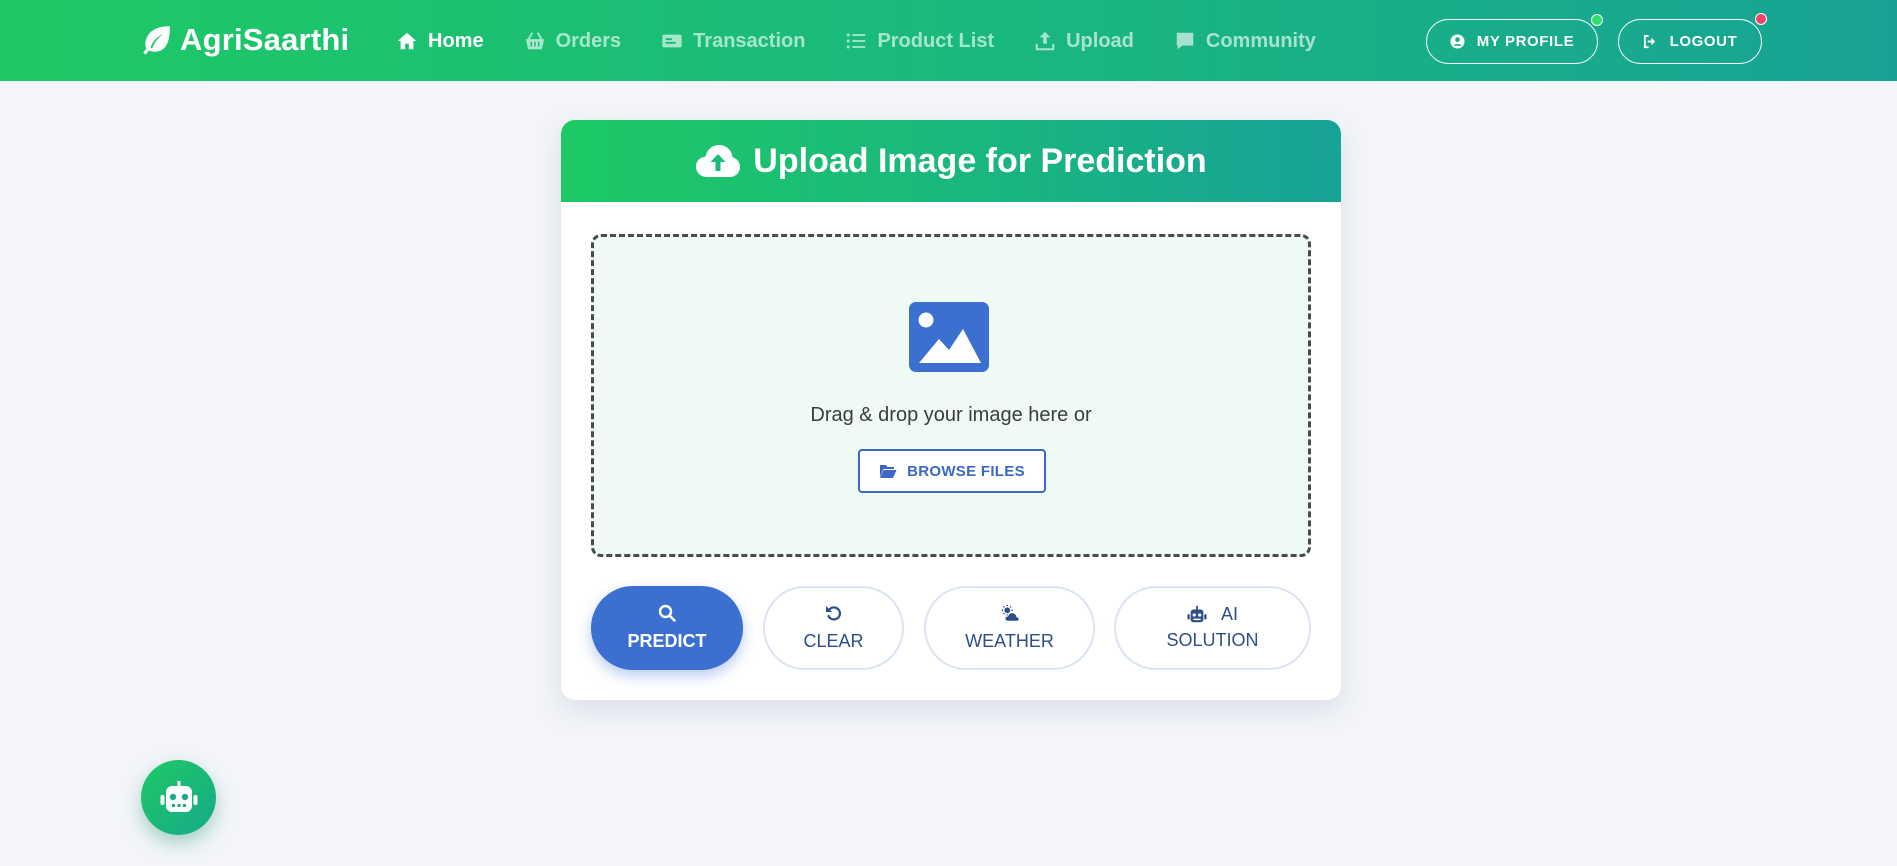 Image resolution: width=1897 pixels, height=866 pixels. What do you see at coordinates (407, 41) in the screenshot?
I see `home-icon` at bounding box center [407, 41].